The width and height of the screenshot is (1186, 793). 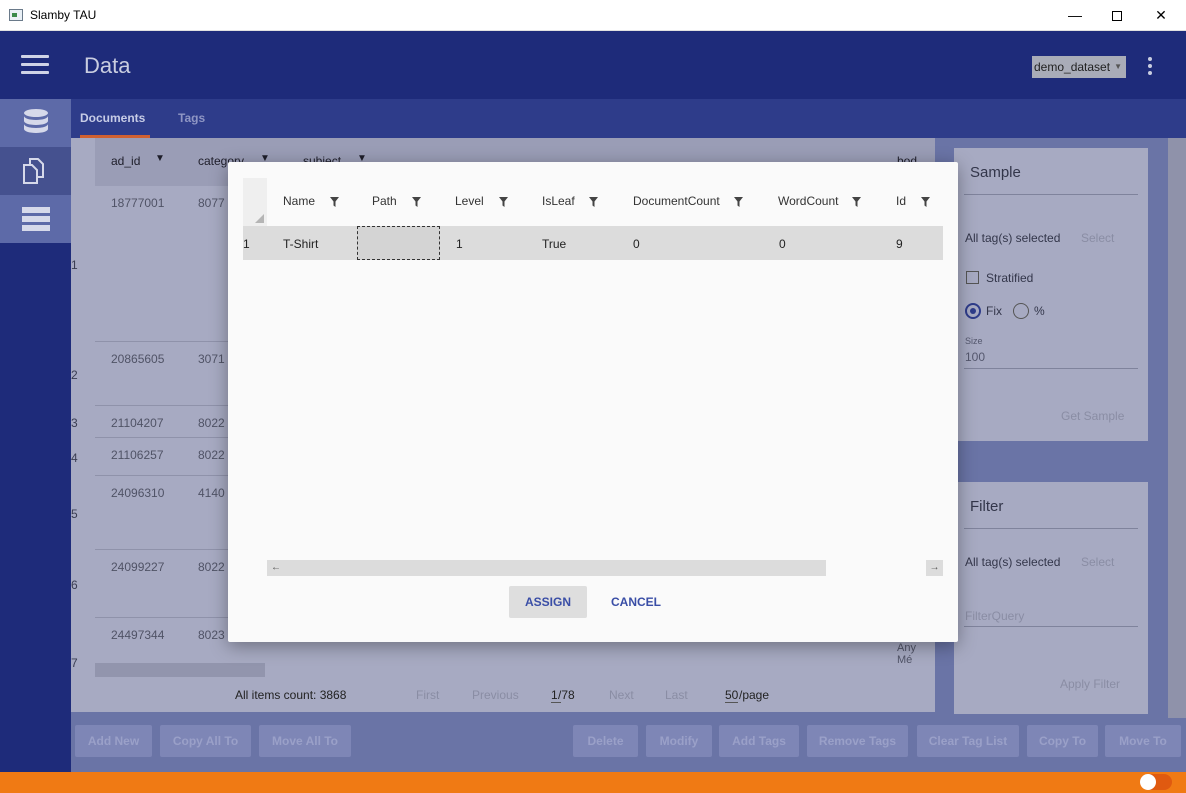 I want to click on apply-filter-button: Apply Filter, so click(x=1090, y=684).